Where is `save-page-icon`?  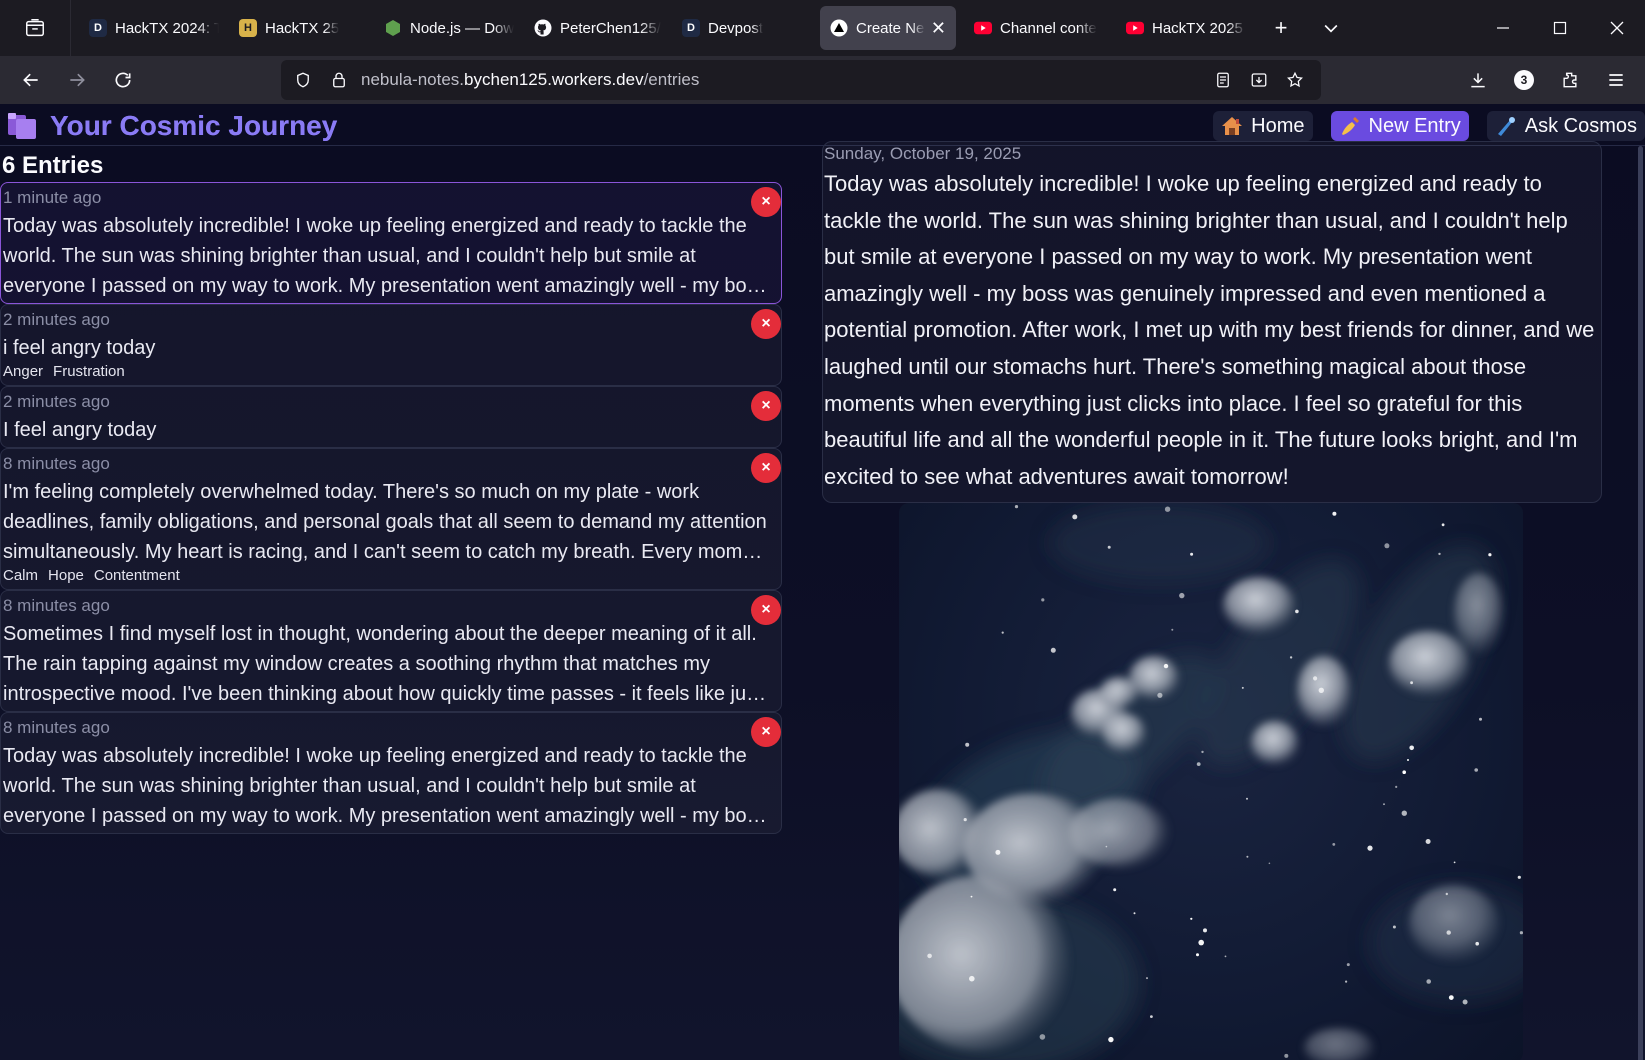
save-page-icon is located at coordinates (1259, 80).